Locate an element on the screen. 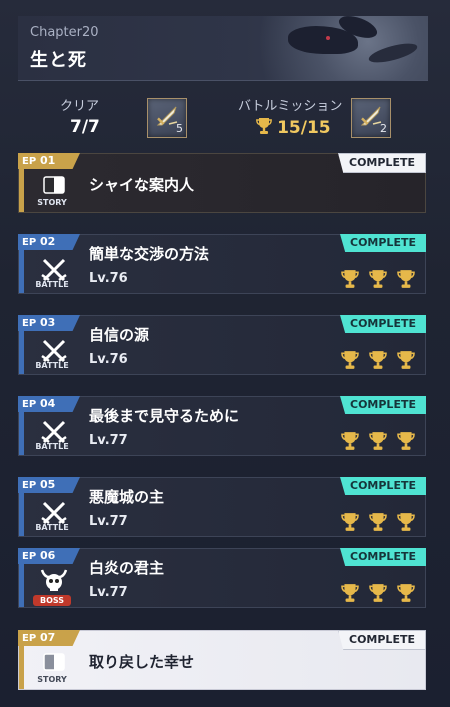 The image size is (450, 707). episode-number: 02 is located at coordinates (48, 241).